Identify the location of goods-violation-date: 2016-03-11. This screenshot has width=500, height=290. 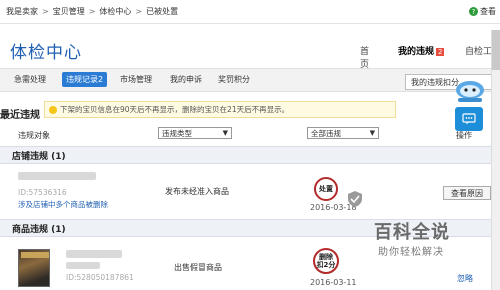
(333, 282).